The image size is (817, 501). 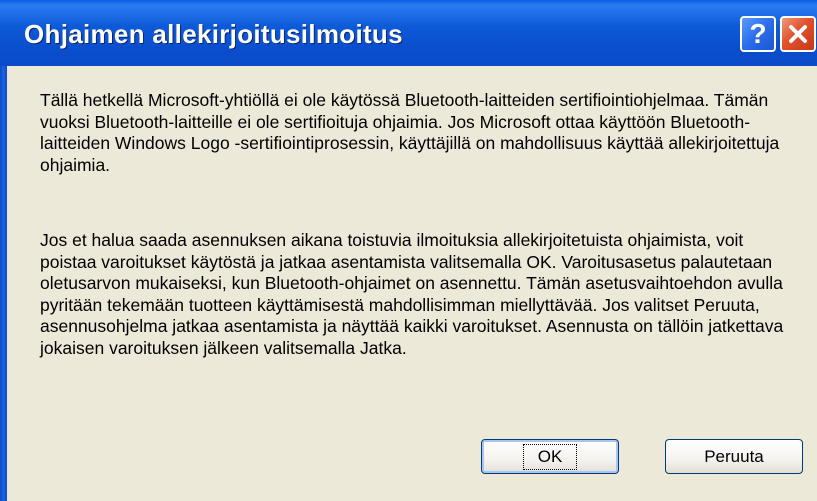 I want to click on window-border, so click(x=3, y=283).